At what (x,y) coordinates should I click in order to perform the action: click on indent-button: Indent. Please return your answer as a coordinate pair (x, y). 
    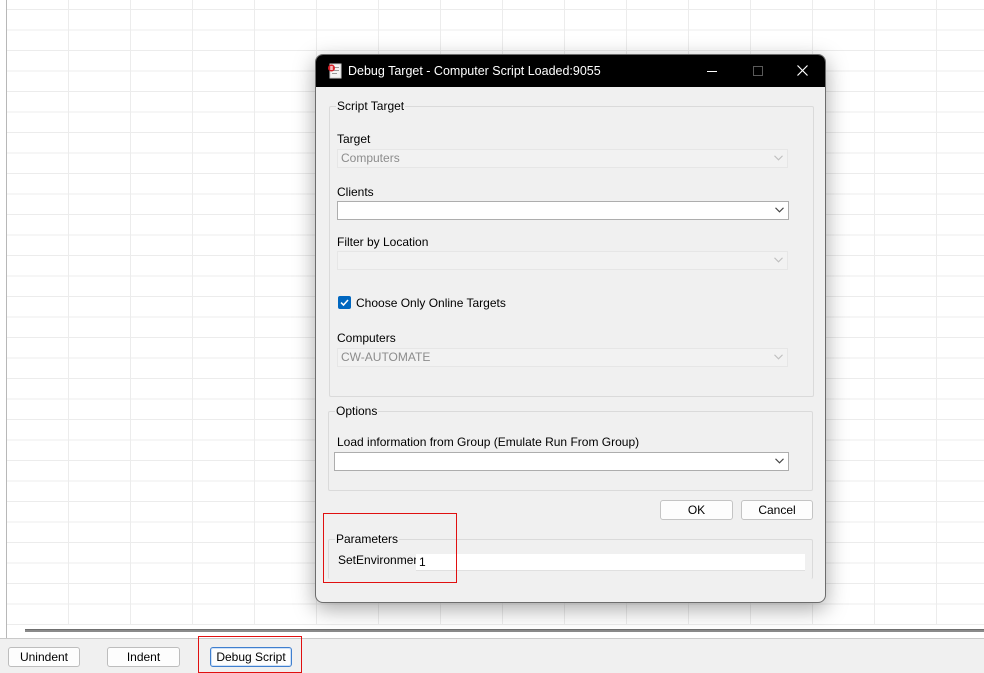
    Looking at the image, I should click on (143, 657).